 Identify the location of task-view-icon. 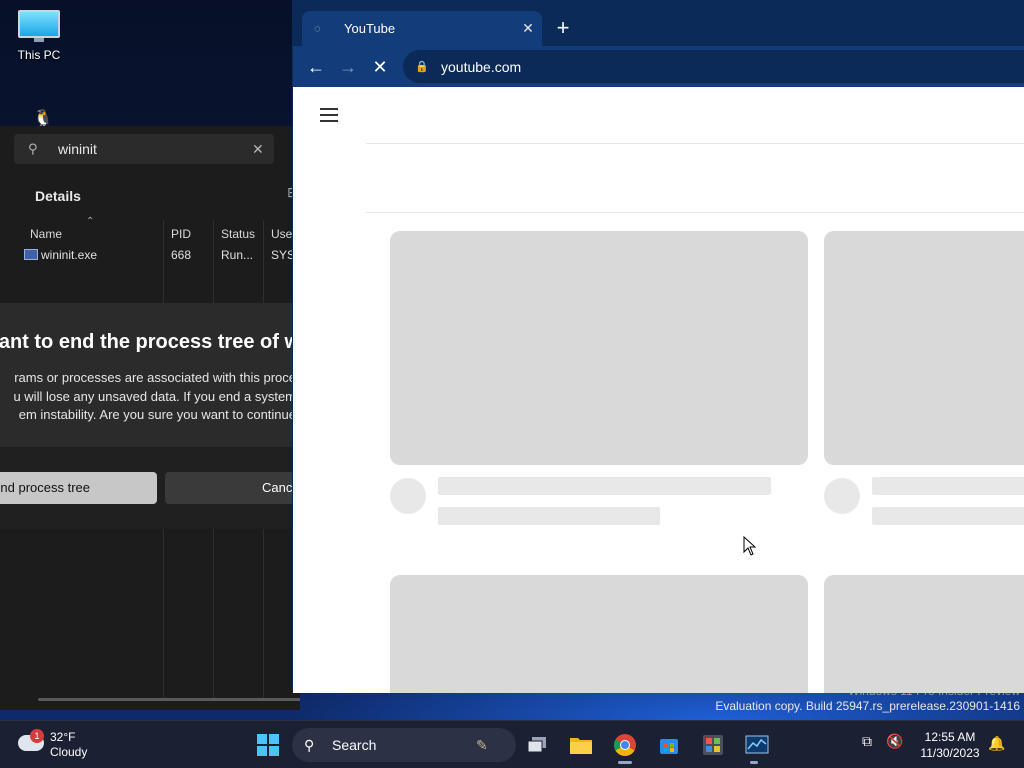
(536, 745).